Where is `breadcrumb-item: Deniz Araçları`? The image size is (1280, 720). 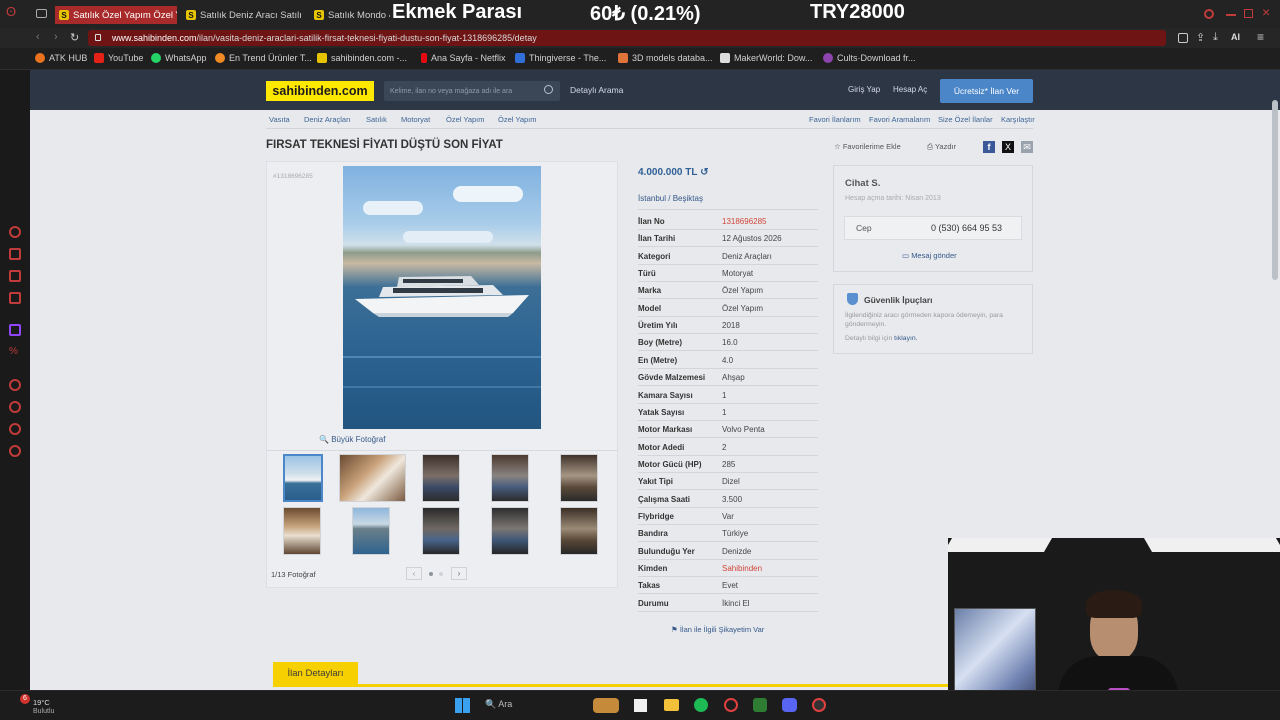 breadcrumb-item: Deniz Araçları is located at coordinates (327, 119).